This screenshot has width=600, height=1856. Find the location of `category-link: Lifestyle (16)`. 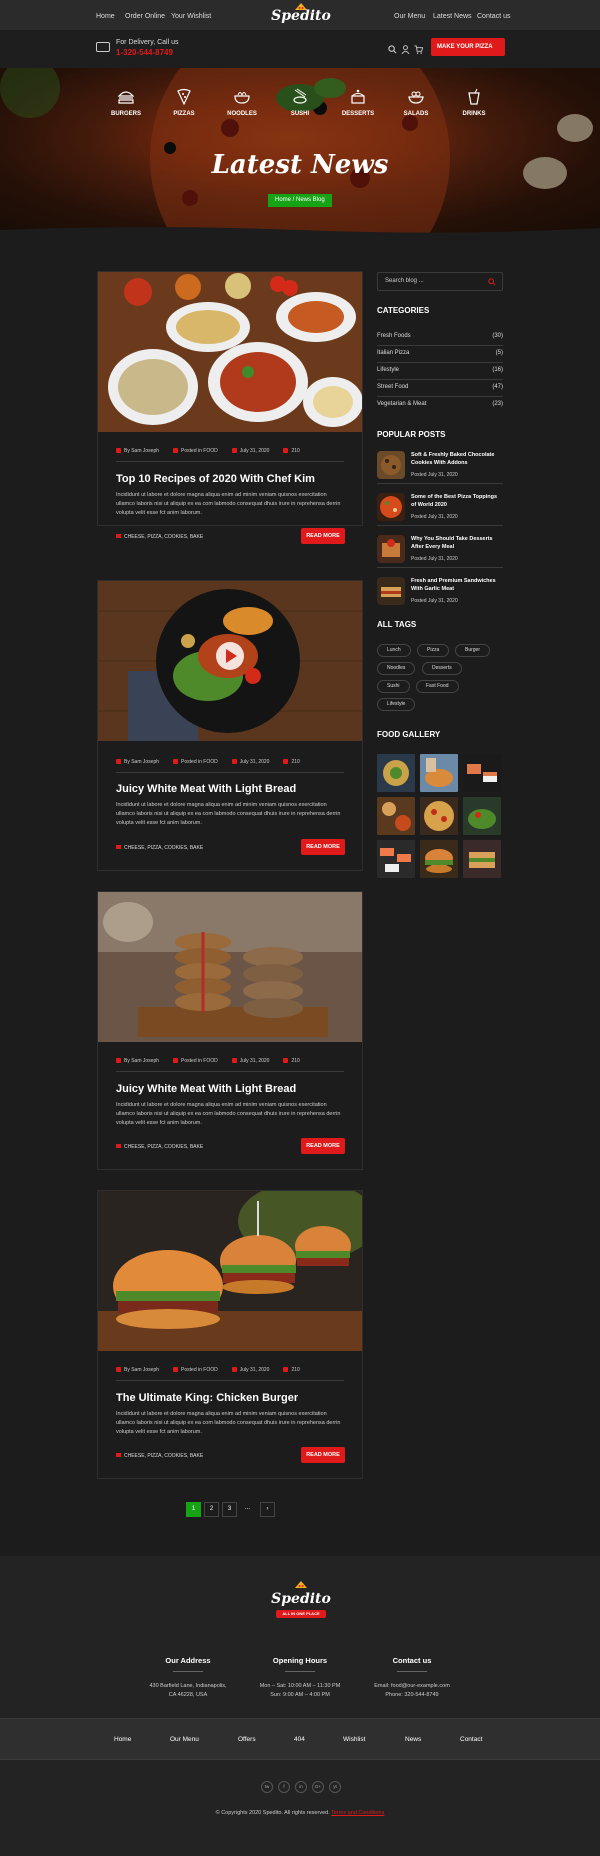

category-link: Lifestyle (16) is located at coordinates (440, 371).